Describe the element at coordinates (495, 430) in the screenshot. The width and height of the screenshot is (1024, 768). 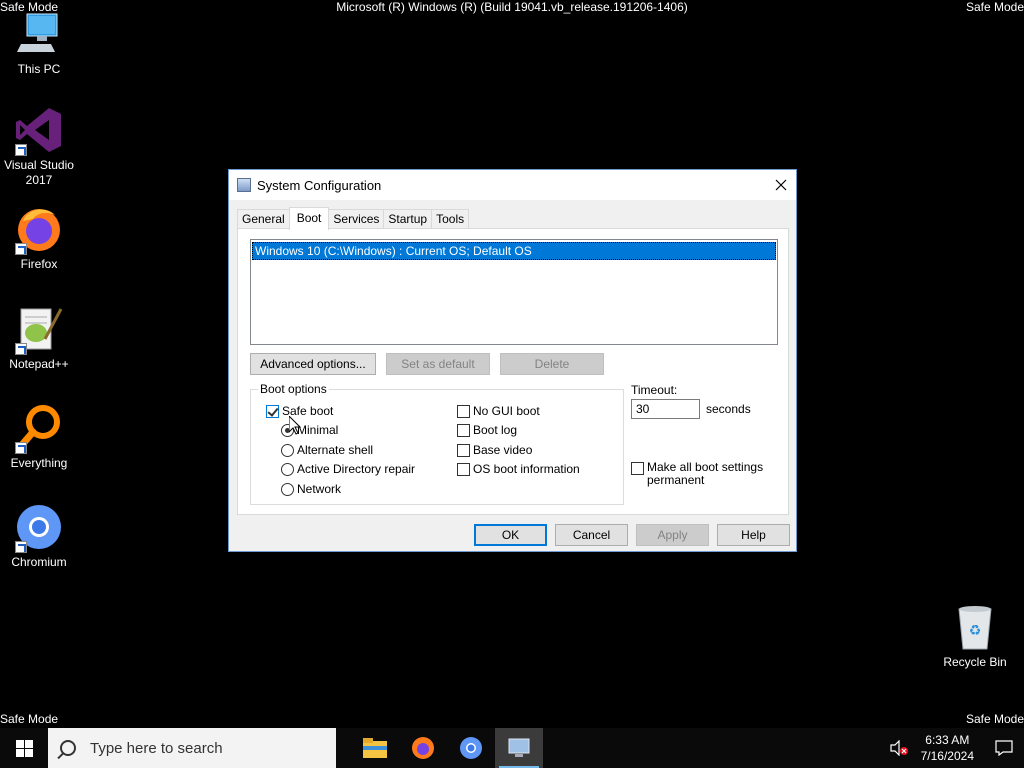
I see `checkbox-label: Boot log` at that location.